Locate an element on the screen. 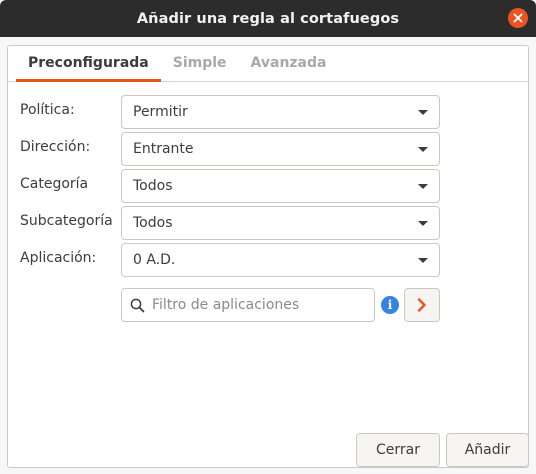 Image resolution: width=536 pixels, height=474 pixels. tab-avanzada: Avanzada is located at coordinates (289, 64).